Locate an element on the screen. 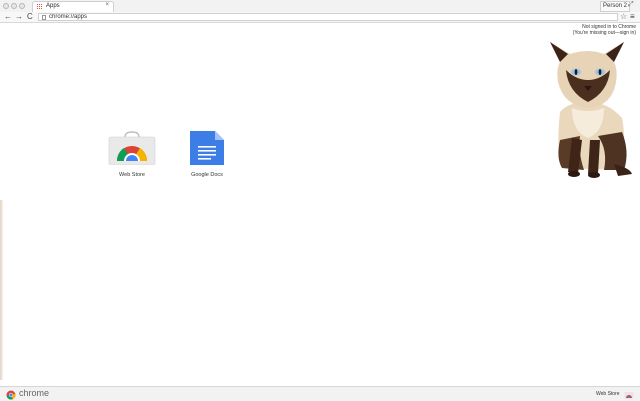 The width and height of the screenshot is (640, 401). maximize-window-icon is located at coordinates (22, 6).